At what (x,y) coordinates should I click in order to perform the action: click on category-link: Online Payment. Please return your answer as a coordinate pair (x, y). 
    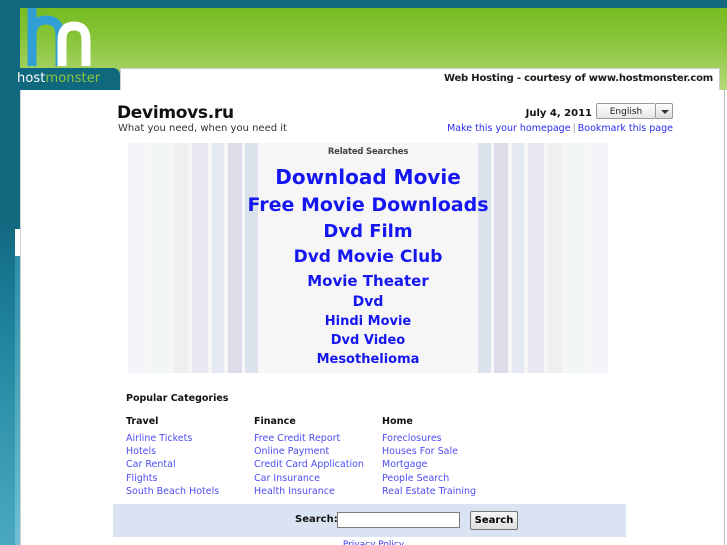
    Looking at the image, I should click on (318, 451).